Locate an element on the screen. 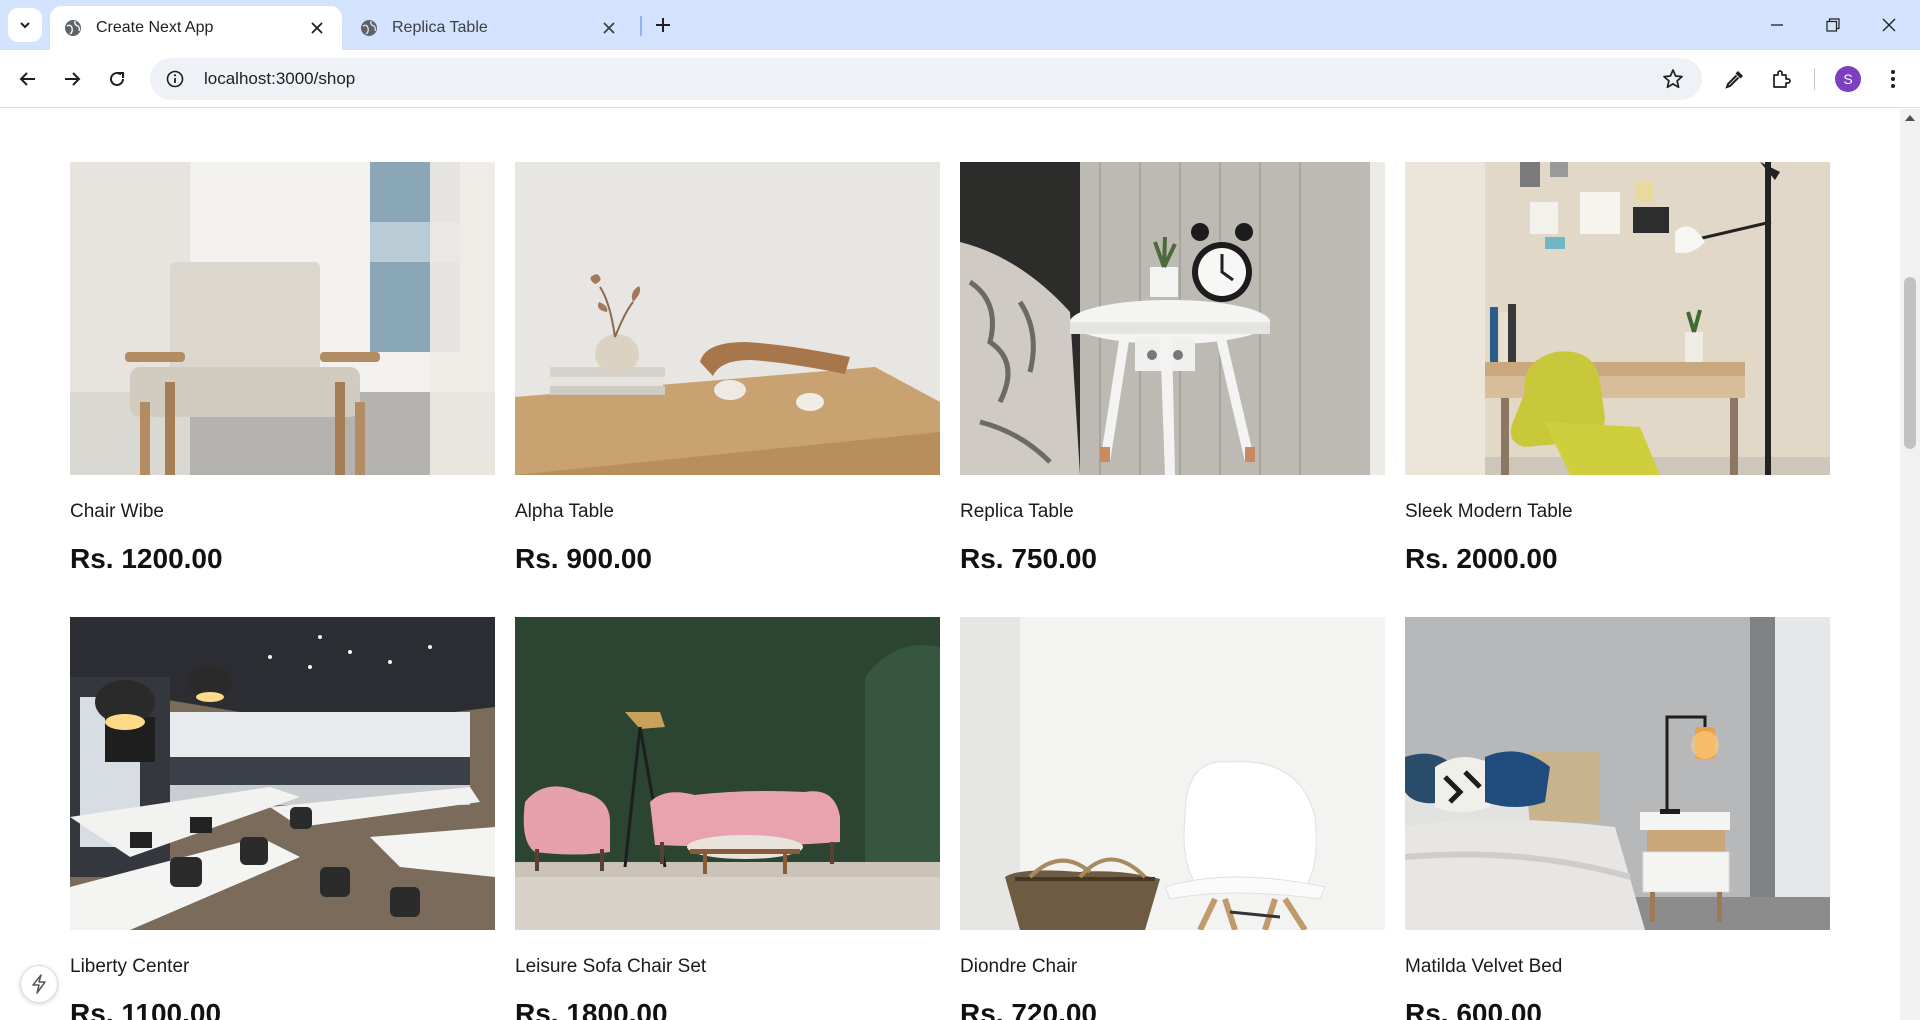 The width and height of the screenshot is (1920, 1020). puzzle-icon is located at coordinates (1782, 79).